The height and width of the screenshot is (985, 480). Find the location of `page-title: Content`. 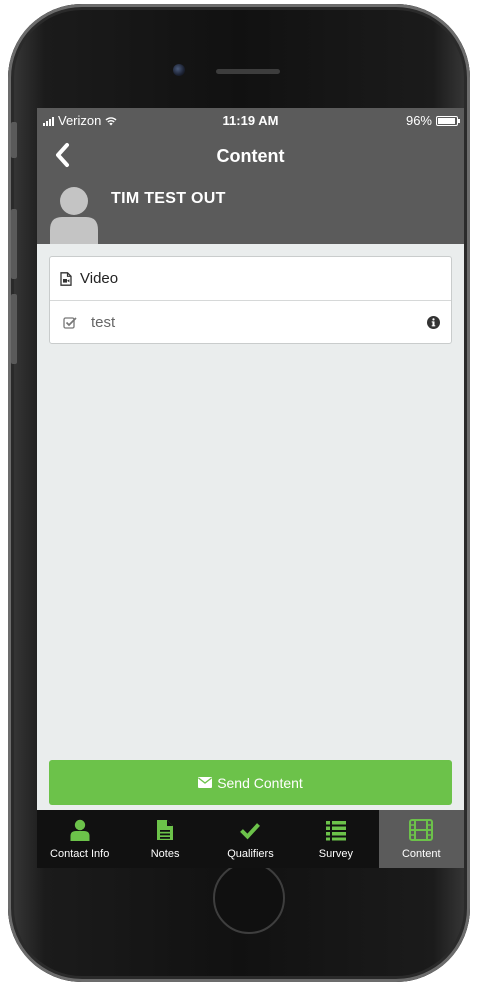

page-title: Content is located at coordinates (250, 156).